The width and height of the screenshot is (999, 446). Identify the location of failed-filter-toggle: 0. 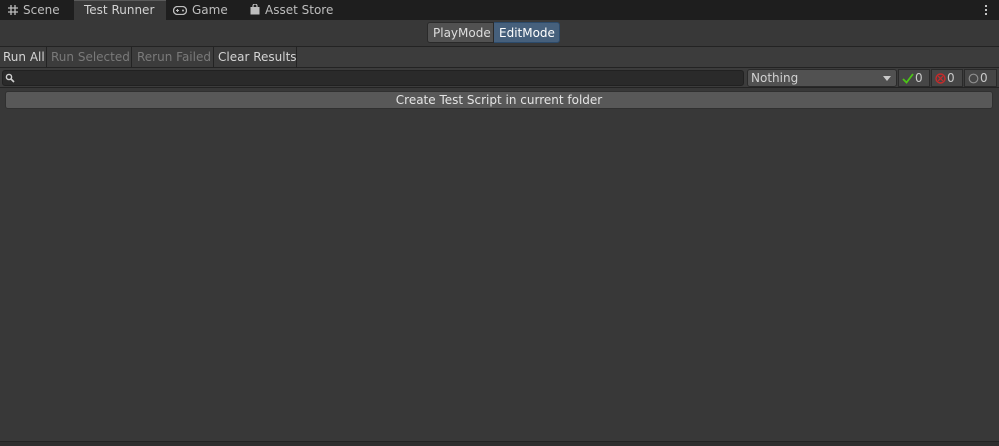
(947, 78).